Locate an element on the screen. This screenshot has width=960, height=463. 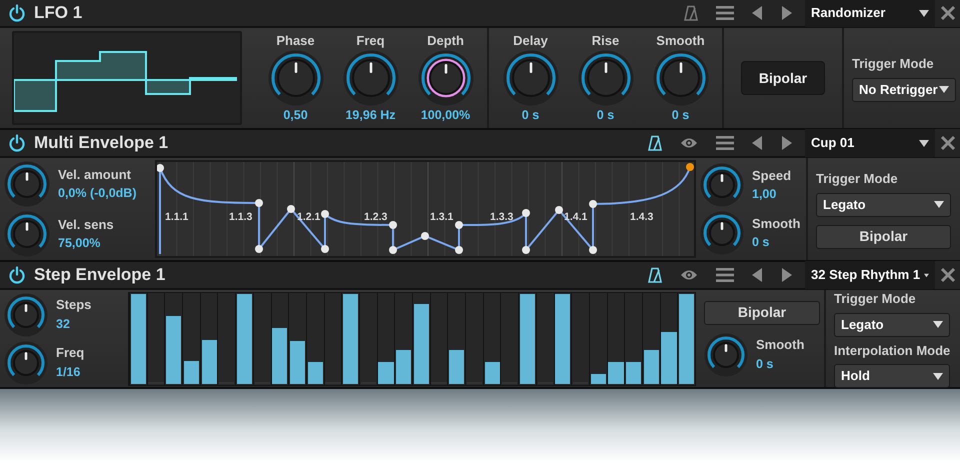
knob-label: Speed is located at coordinates (772, 175).